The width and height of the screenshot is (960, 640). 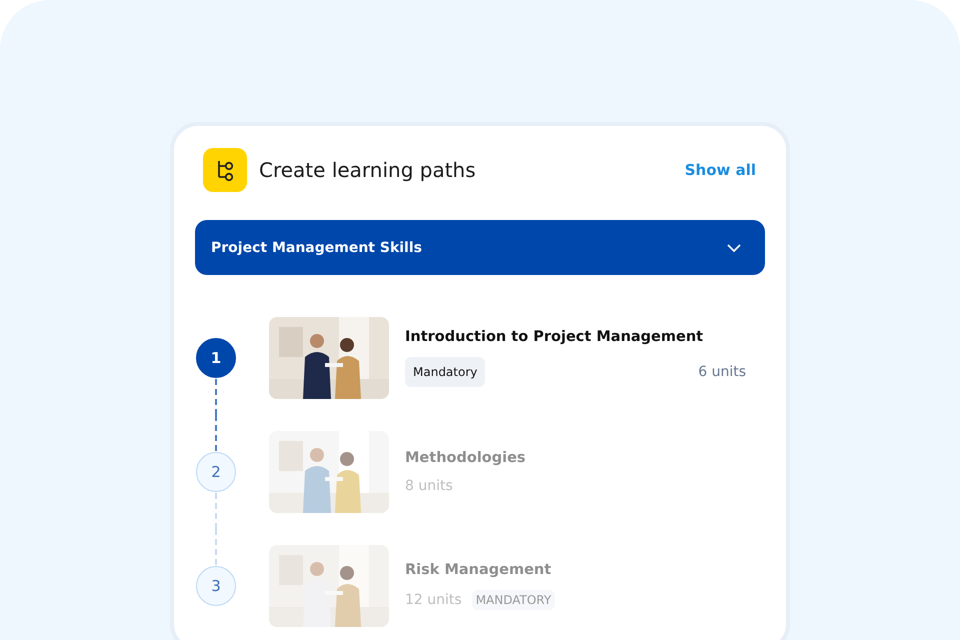 What do you see at coordinates (225, 170) in the screenshot?
I see `flow-icon` at bounding box center [225, 170].